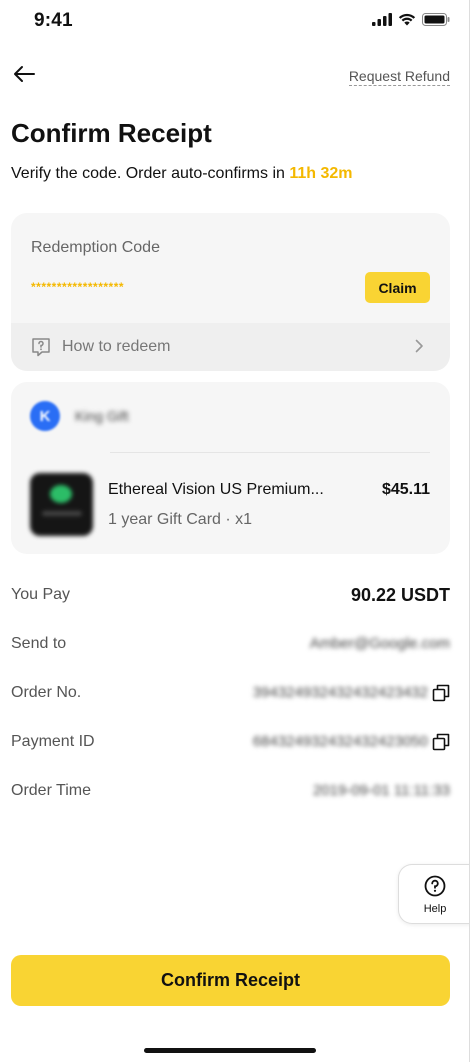 The height and width of the screenshot is (1062, 470). Describe the element at coordinates (46, 692) in the screenshot. I see `order-no-label: Order No.` at that location.